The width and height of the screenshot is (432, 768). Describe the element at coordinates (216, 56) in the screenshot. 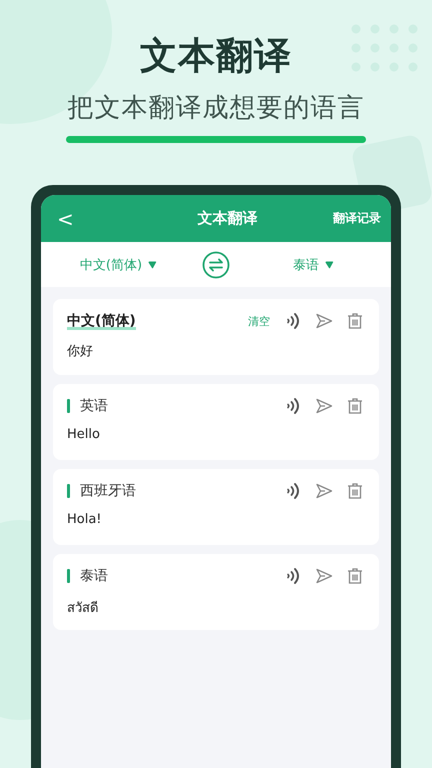

I see `headline: 文本翻译` at that location.